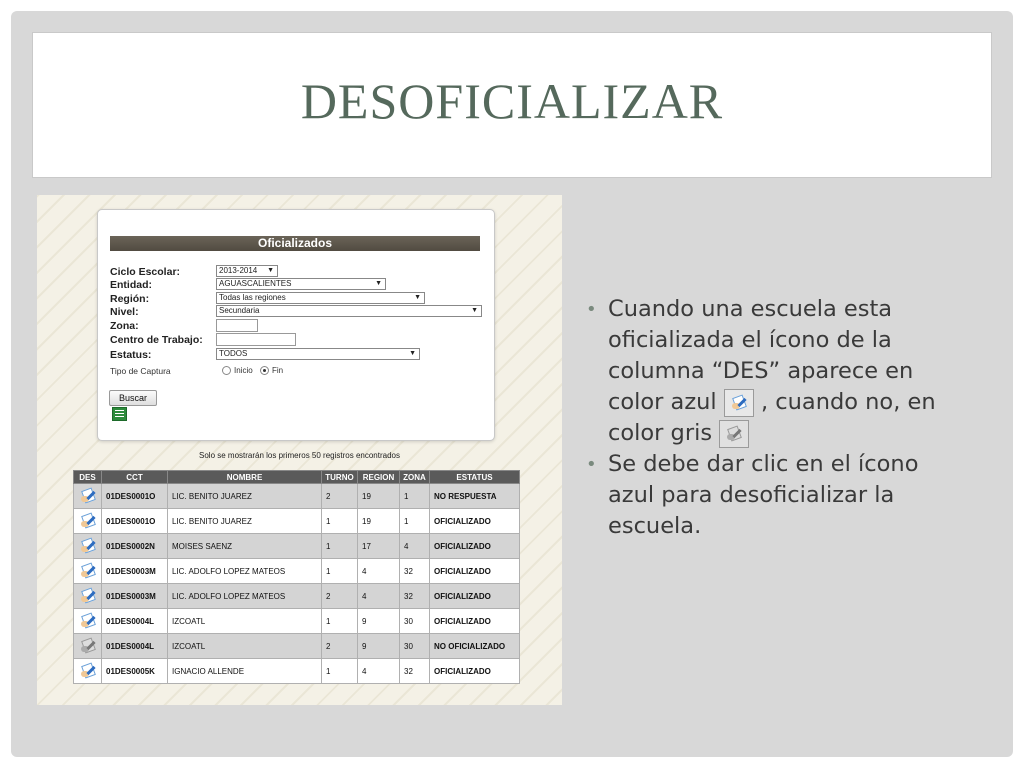 The width and height of the screenshot is (1024, 768). I want to click on excel-export-icon, so click(119, 414).